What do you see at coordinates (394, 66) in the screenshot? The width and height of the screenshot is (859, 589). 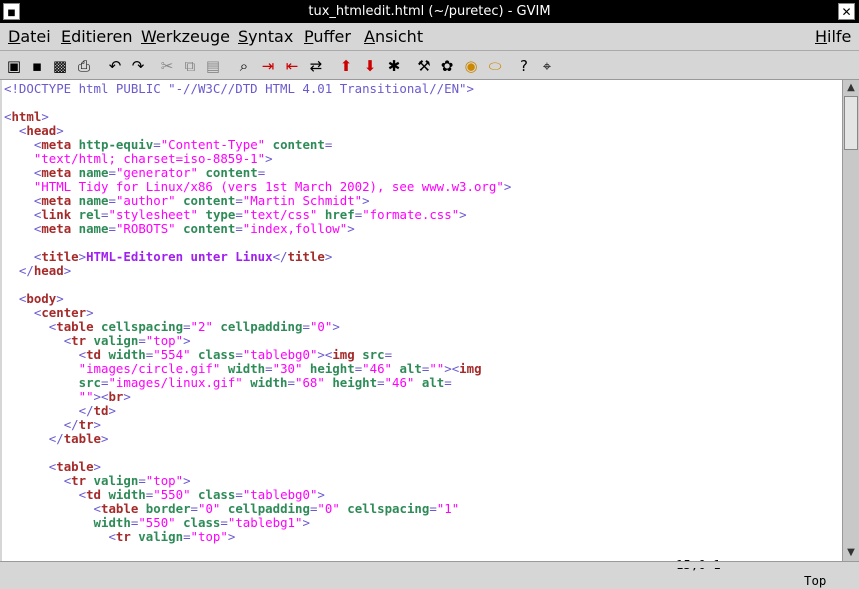 I see `run-script-icon: ✱` at bounding box center [394, 66].